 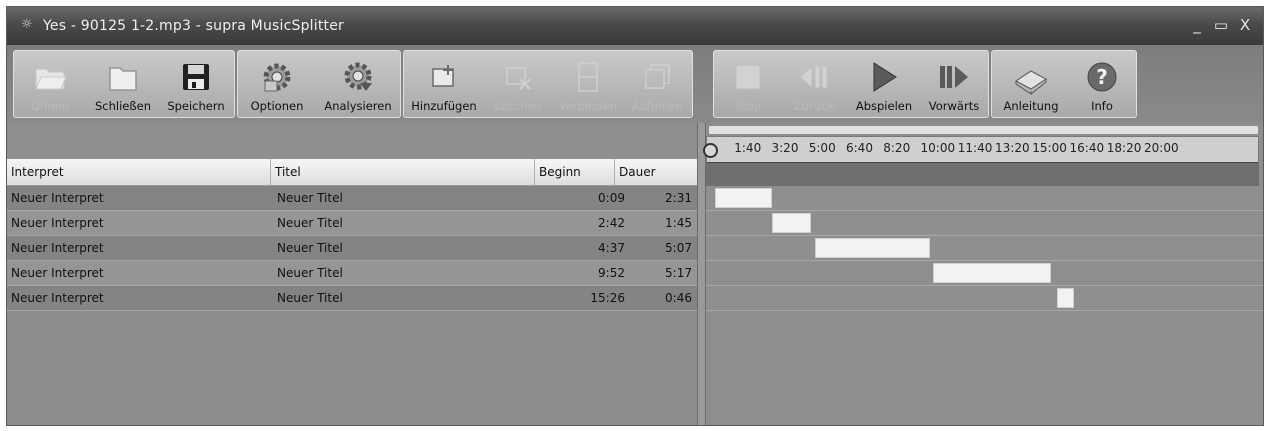 What do you see at coordinates (678, 198) in the screenshot?
I see `cell-dauer: 2:31` at bounding box center [678, 198].